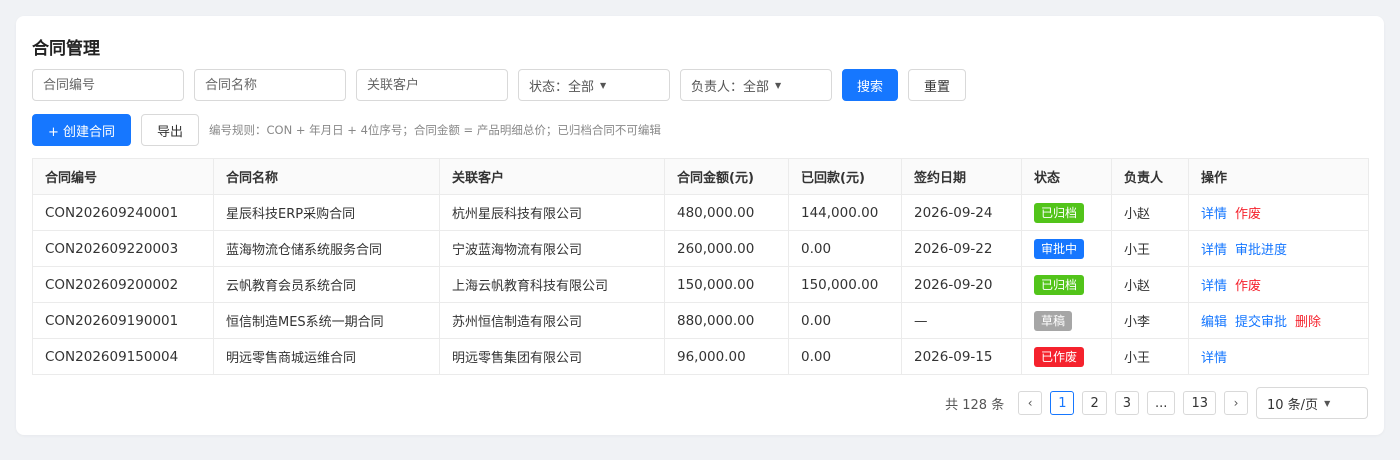  Describe the element at coordinates (937, 85) in the screenshot. I see `reset-button: 重置` at that location.